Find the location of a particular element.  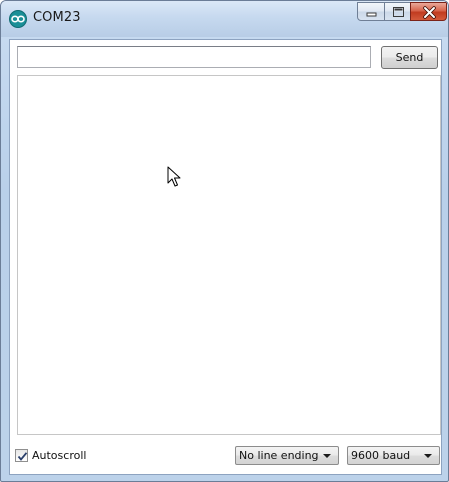

baud-rate-value: 9600 baud is located at coordinates (381, 455).